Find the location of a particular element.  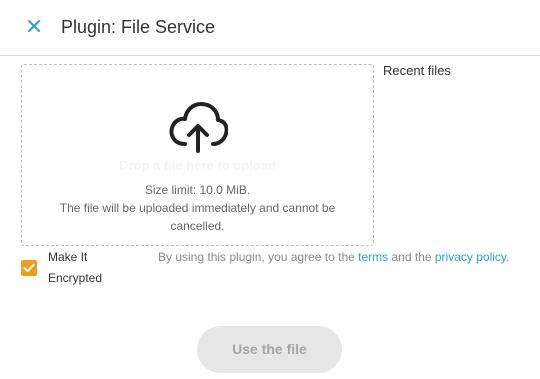

encrypt-checkbox is located at coordinates (29, 268).